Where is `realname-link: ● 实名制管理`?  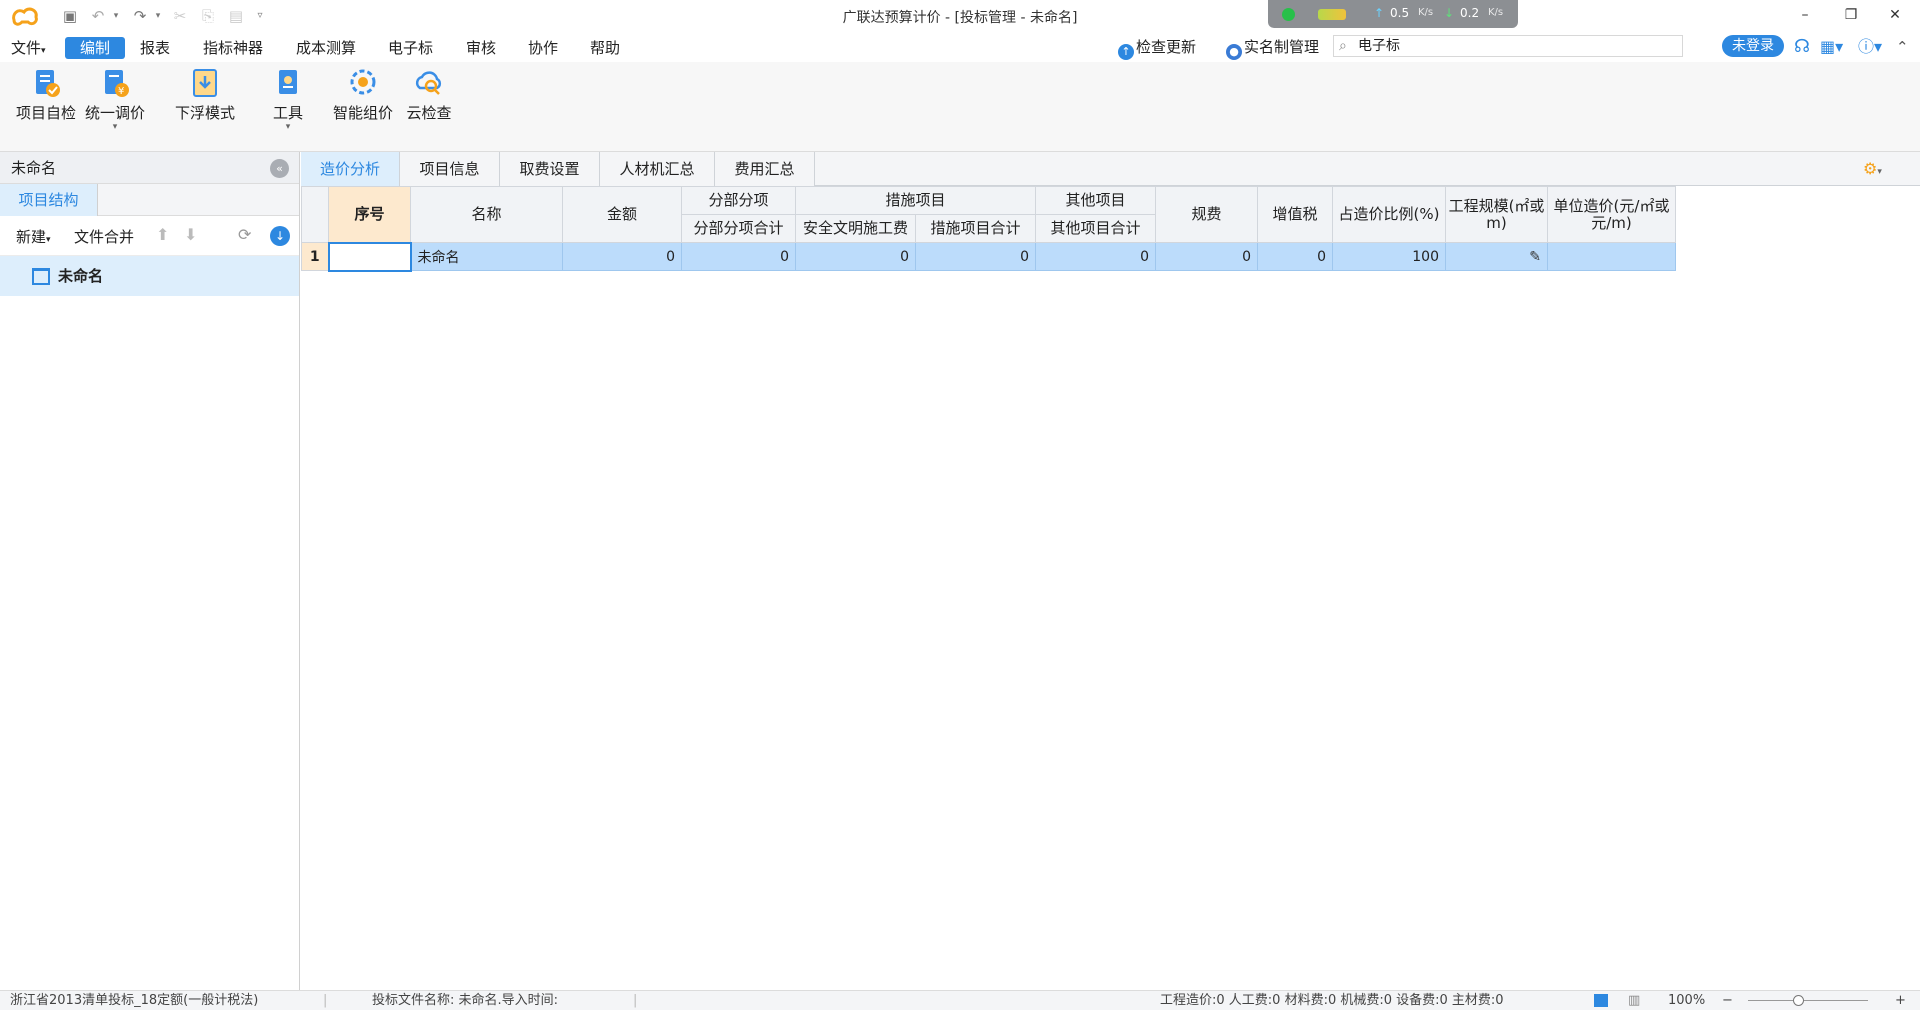 realname-link: ● 实名制管理 is located at coordinates (1272, 48).